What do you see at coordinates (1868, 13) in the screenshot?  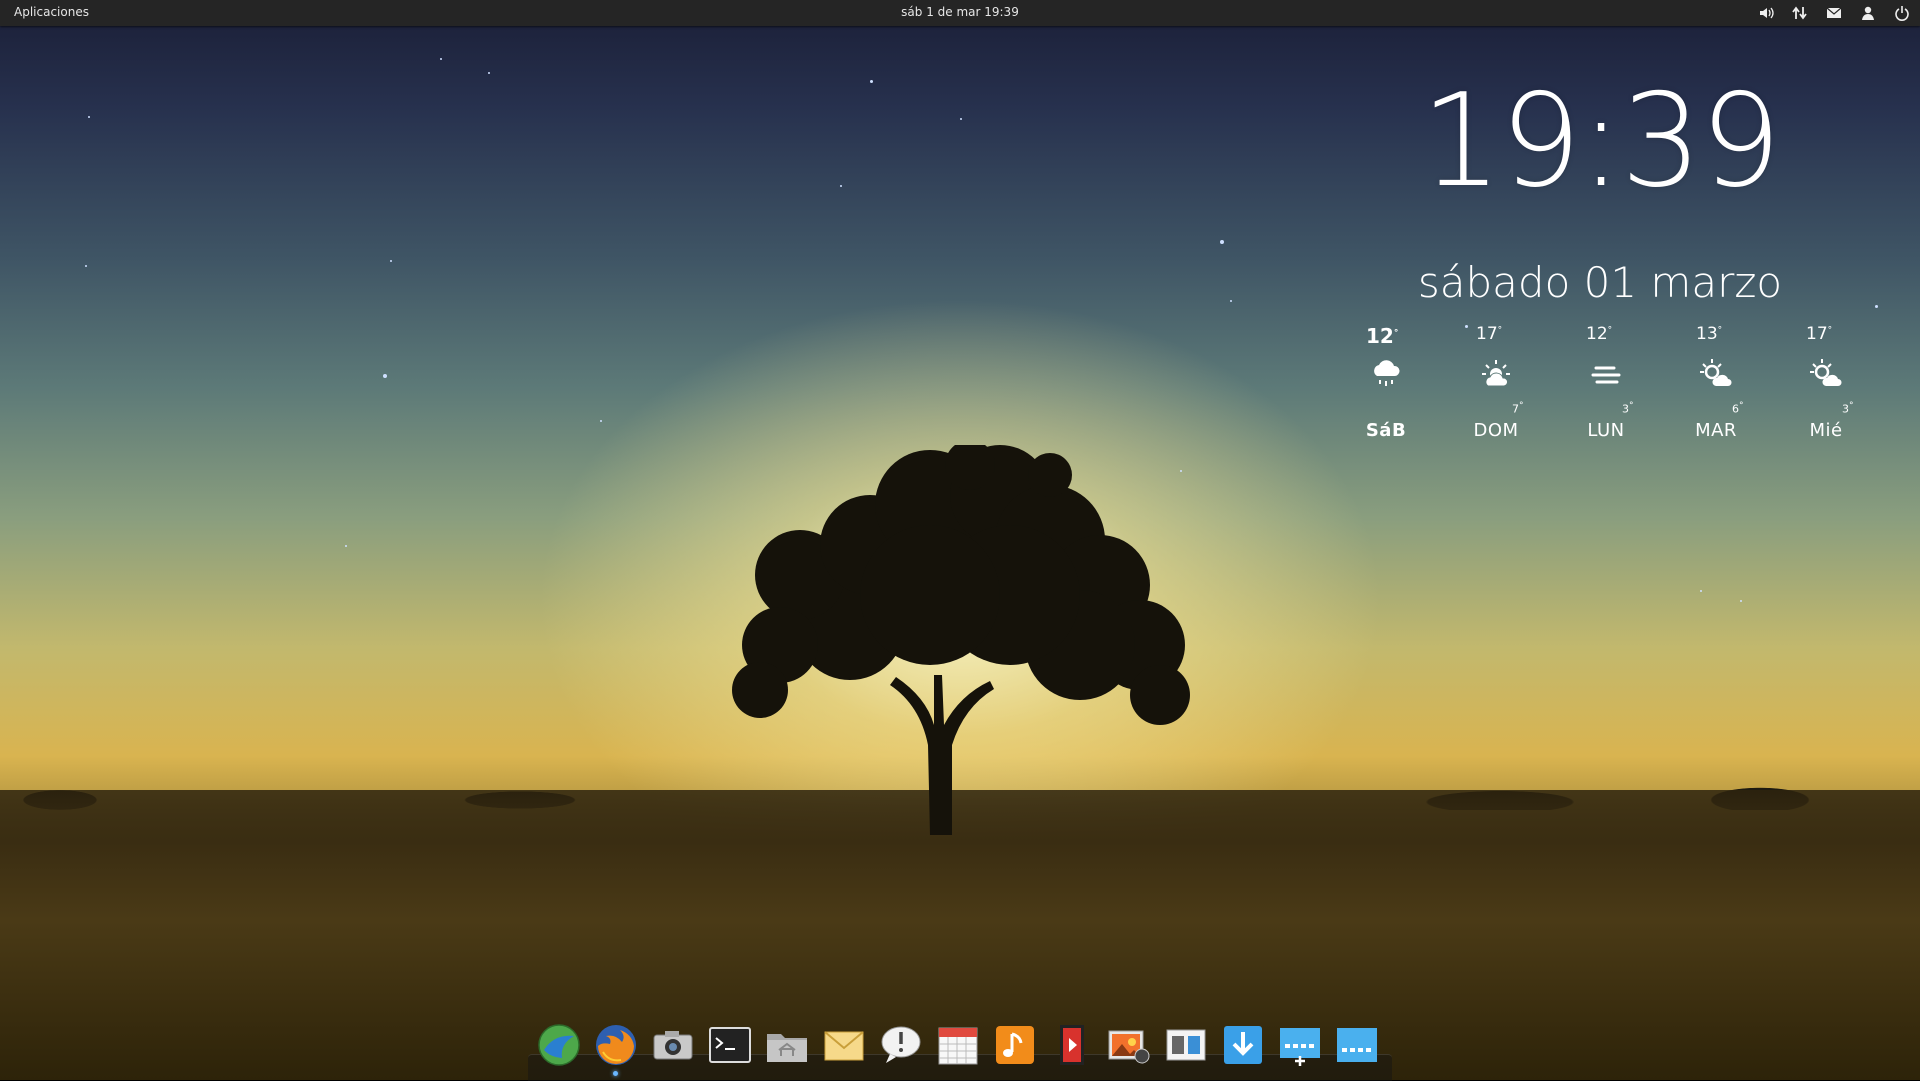 I see `user-icon` at bounding box center [1868, 13].